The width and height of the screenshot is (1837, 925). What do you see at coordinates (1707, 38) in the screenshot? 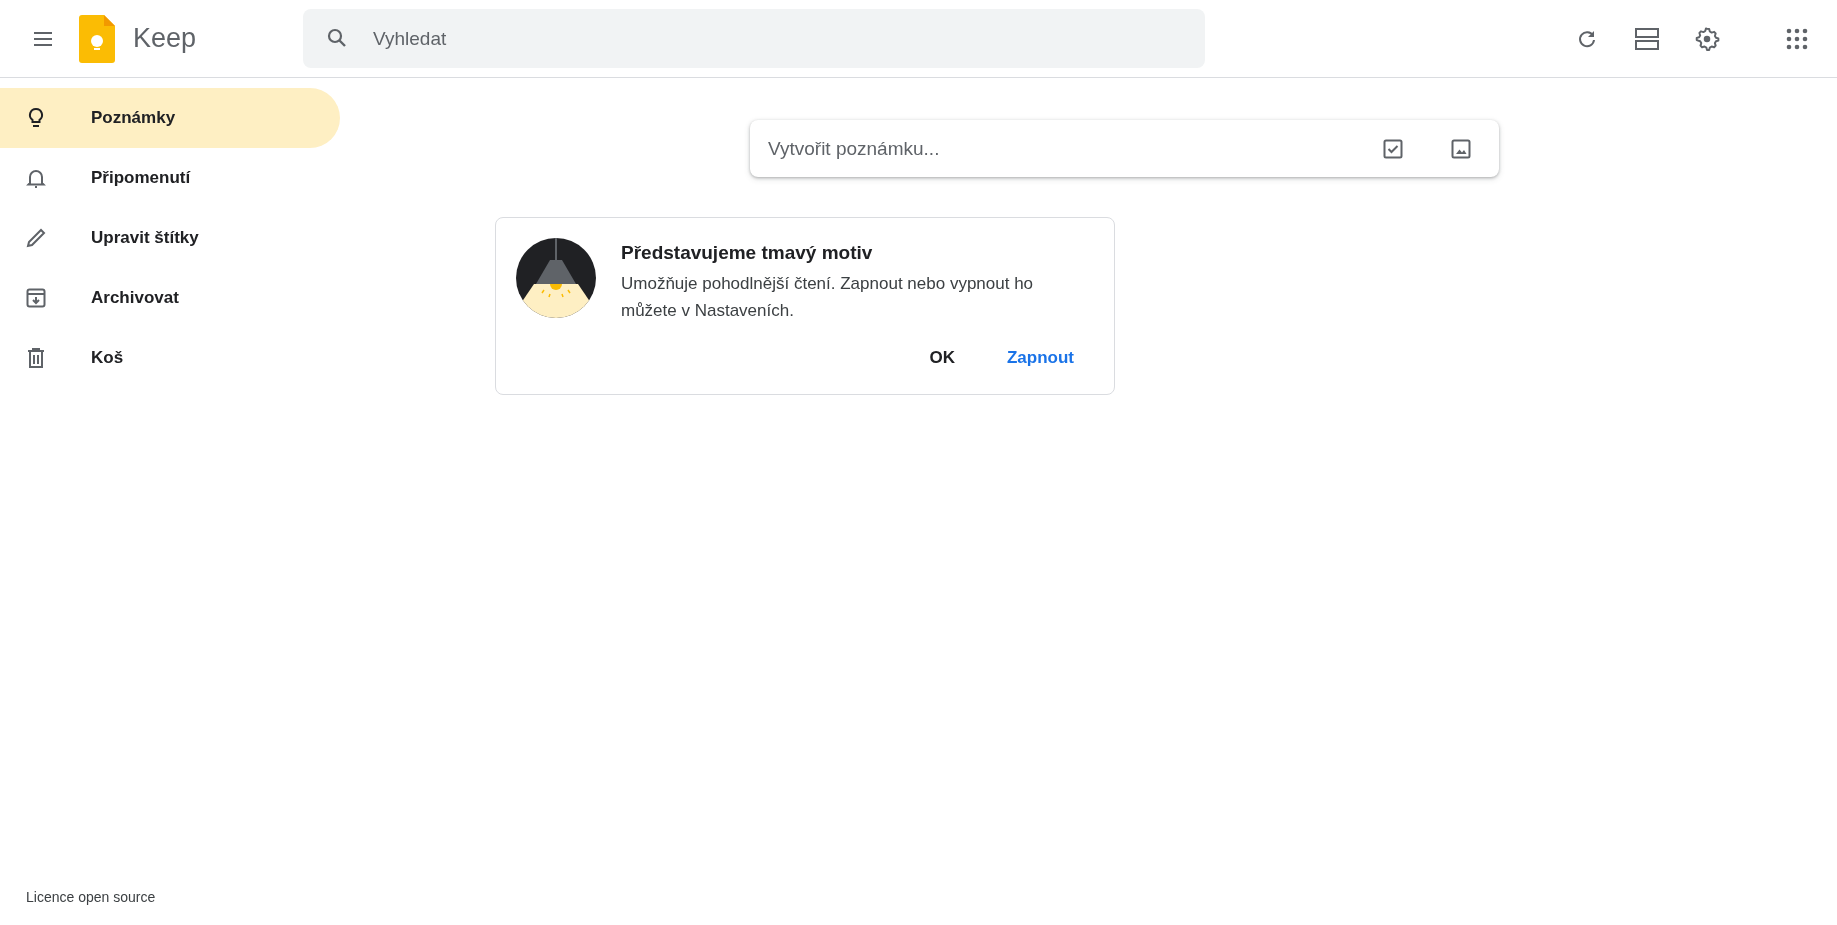
I see `settings-icon` at bounding box center [1707, 38].